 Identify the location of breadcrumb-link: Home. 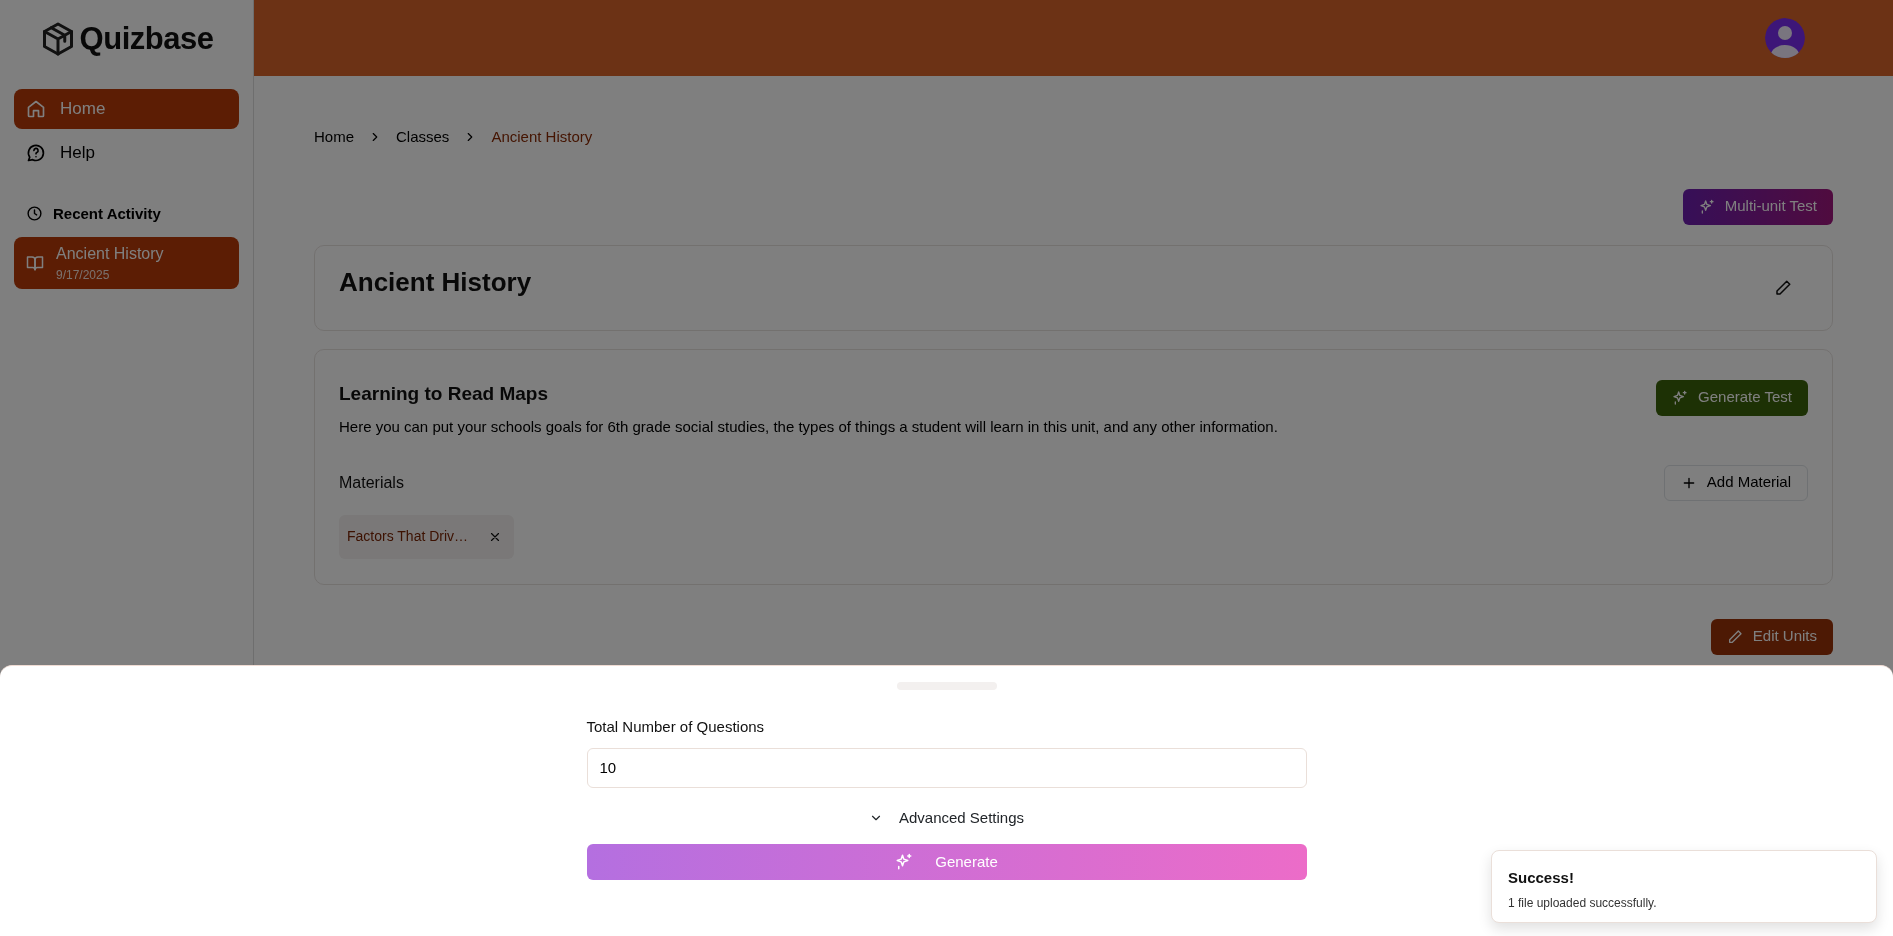
(334, 137).